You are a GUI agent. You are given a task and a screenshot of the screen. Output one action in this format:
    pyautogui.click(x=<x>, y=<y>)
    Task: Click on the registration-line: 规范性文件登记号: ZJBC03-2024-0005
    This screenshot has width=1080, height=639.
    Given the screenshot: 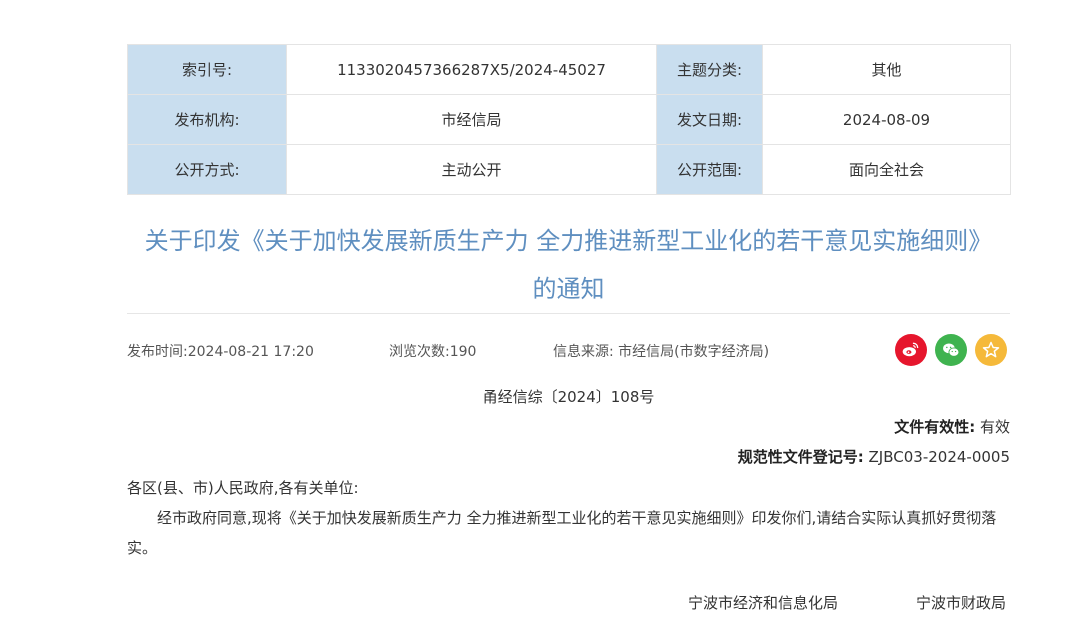 What is the action you would take?
    pyautogui.click(x=874, y=456)
    